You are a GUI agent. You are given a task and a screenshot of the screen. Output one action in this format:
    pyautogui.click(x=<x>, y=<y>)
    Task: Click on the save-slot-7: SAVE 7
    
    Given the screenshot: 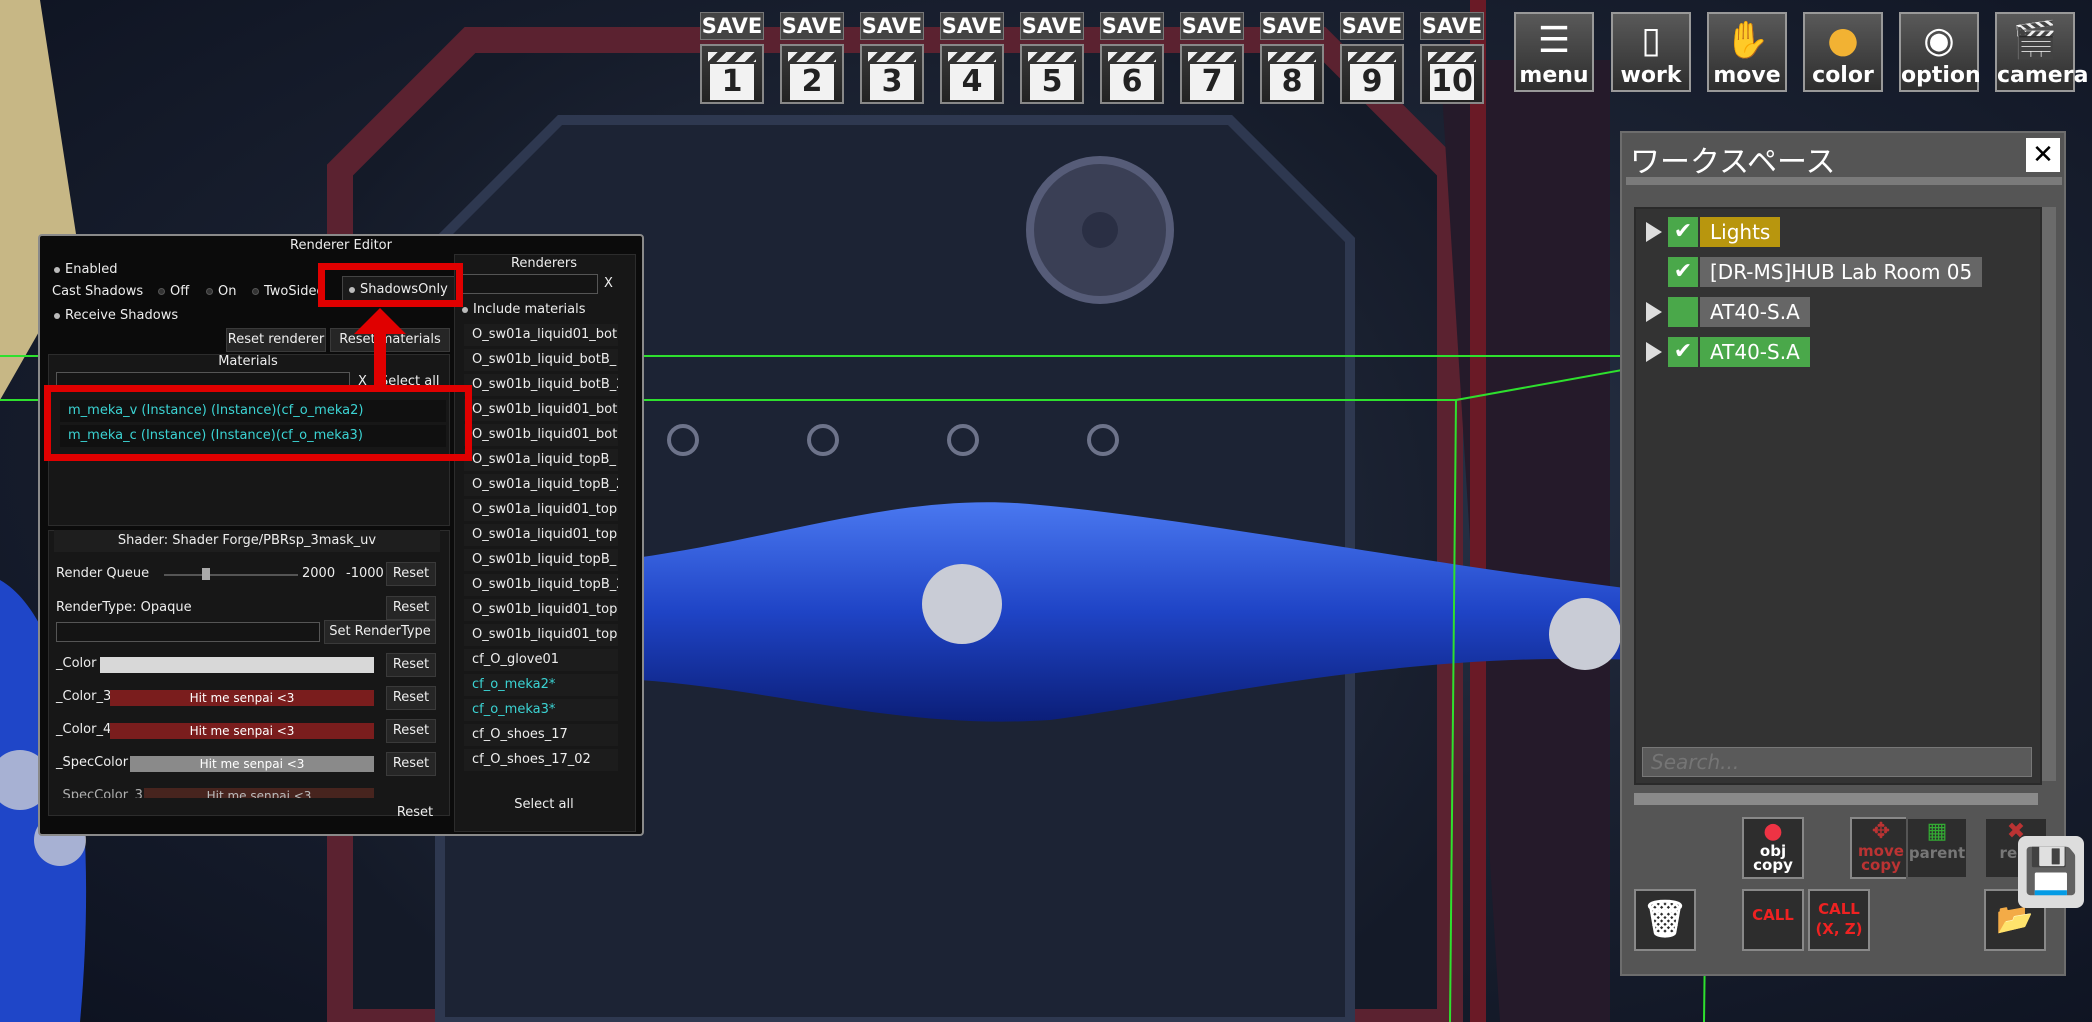 What is the action you would take?
    pyautogui.click(x=1212, y=58)
    